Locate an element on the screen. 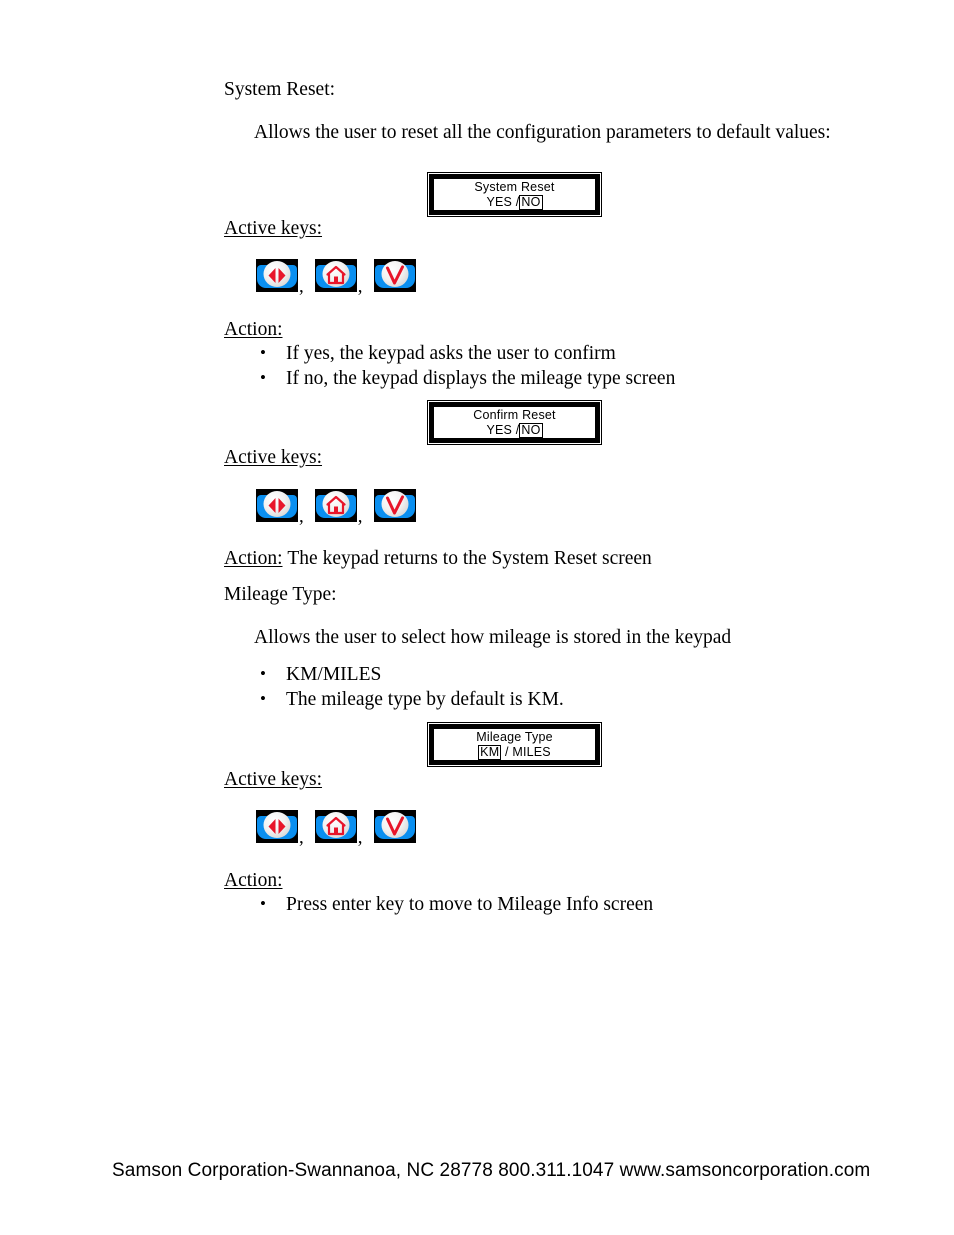 This screenshot has width=954, height=1235. lcd-screen-body: Confirm Reset YES / NO is located at coordinates (514, 422).